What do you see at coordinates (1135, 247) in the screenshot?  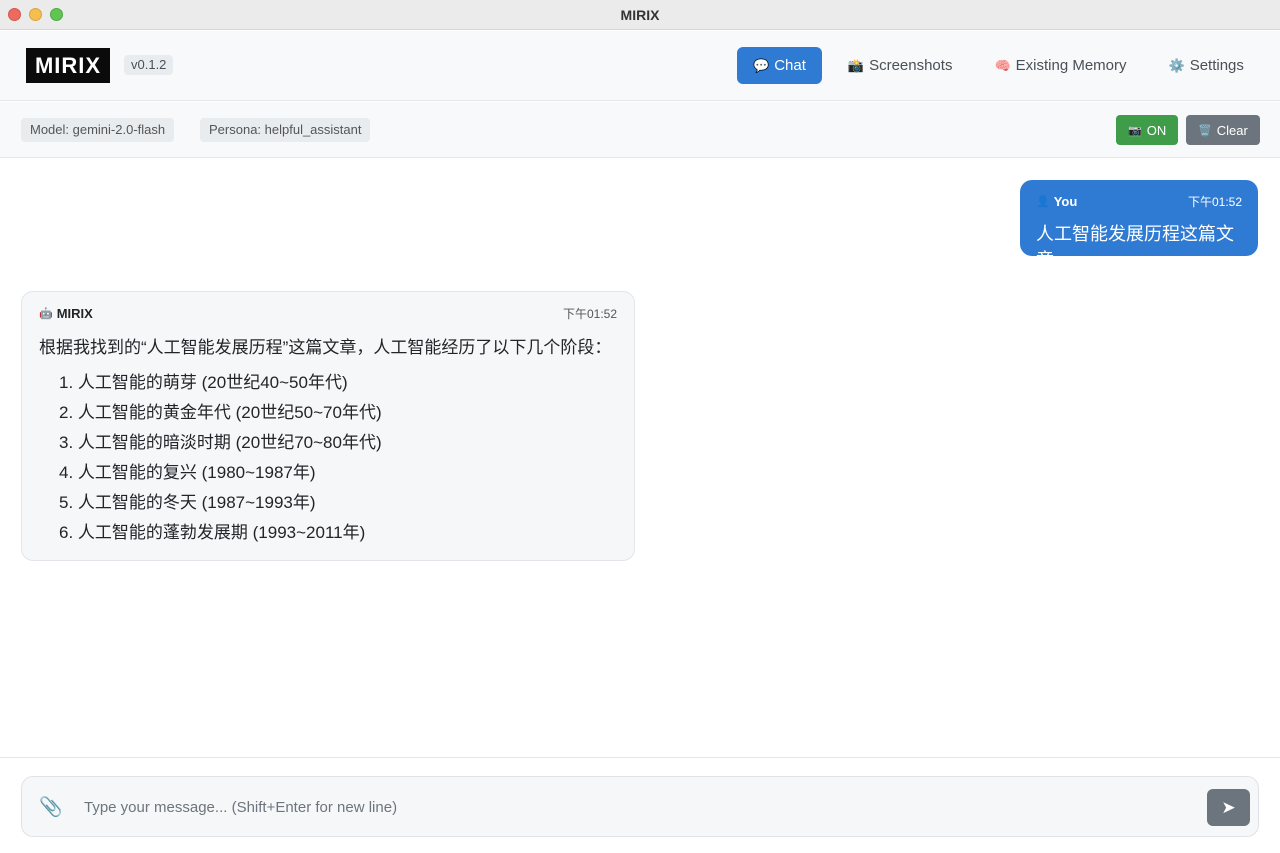 I see `message-text: 人工智能发展历程这篇文章` at bounding box center [1135, 247].